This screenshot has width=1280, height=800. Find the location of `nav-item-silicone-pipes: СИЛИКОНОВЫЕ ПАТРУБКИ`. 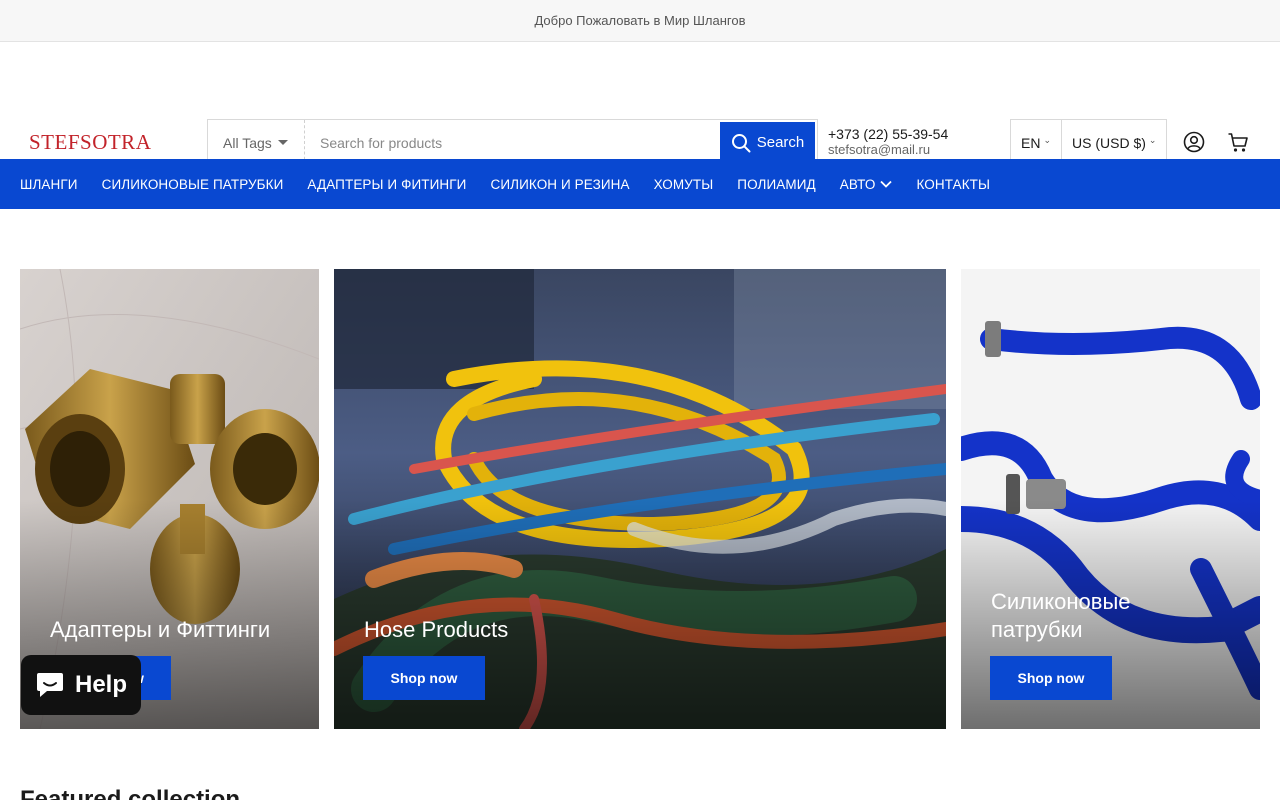

nav-item-silicone-pipes: СИЛИКОНОВЫЕ ПАТРУБКИ is located at coordinates (193, 184).